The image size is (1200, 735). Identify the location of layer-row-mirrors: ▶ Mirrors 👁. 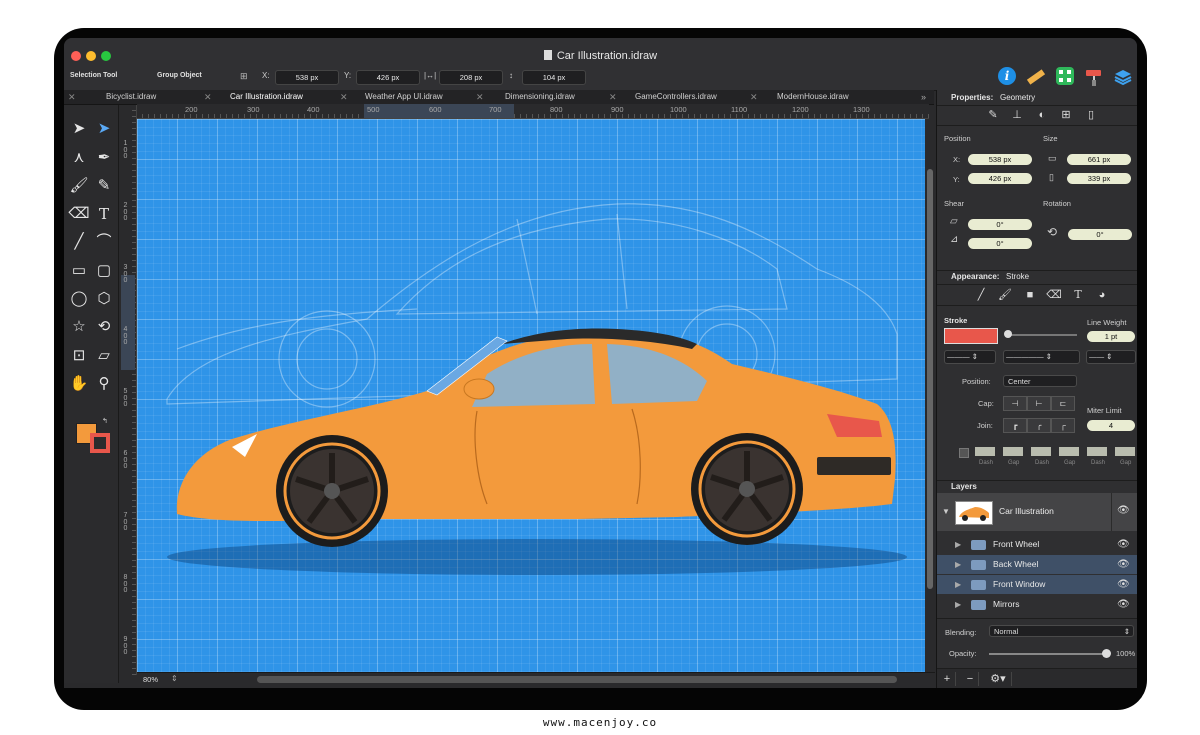
(1037, 604).